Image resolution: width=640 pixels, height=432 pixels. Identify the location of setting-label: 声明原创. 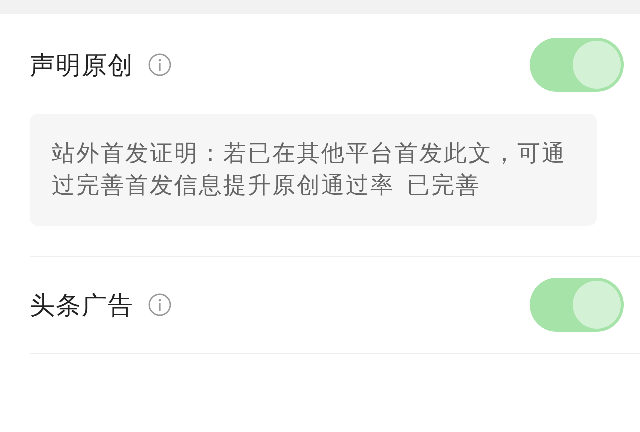
(82, 66).